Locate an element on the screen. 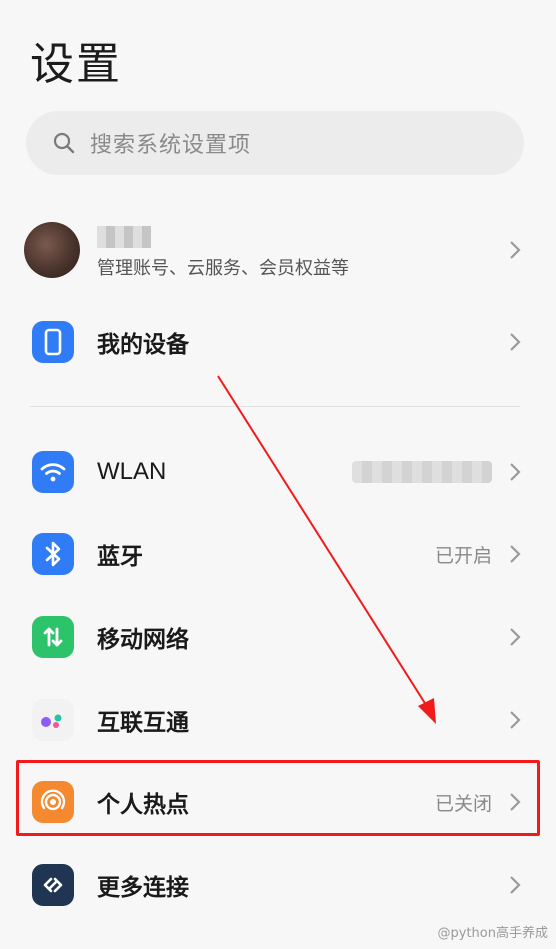  settings-item-my-device: 我的设备 is located at coordinates (278, 342).